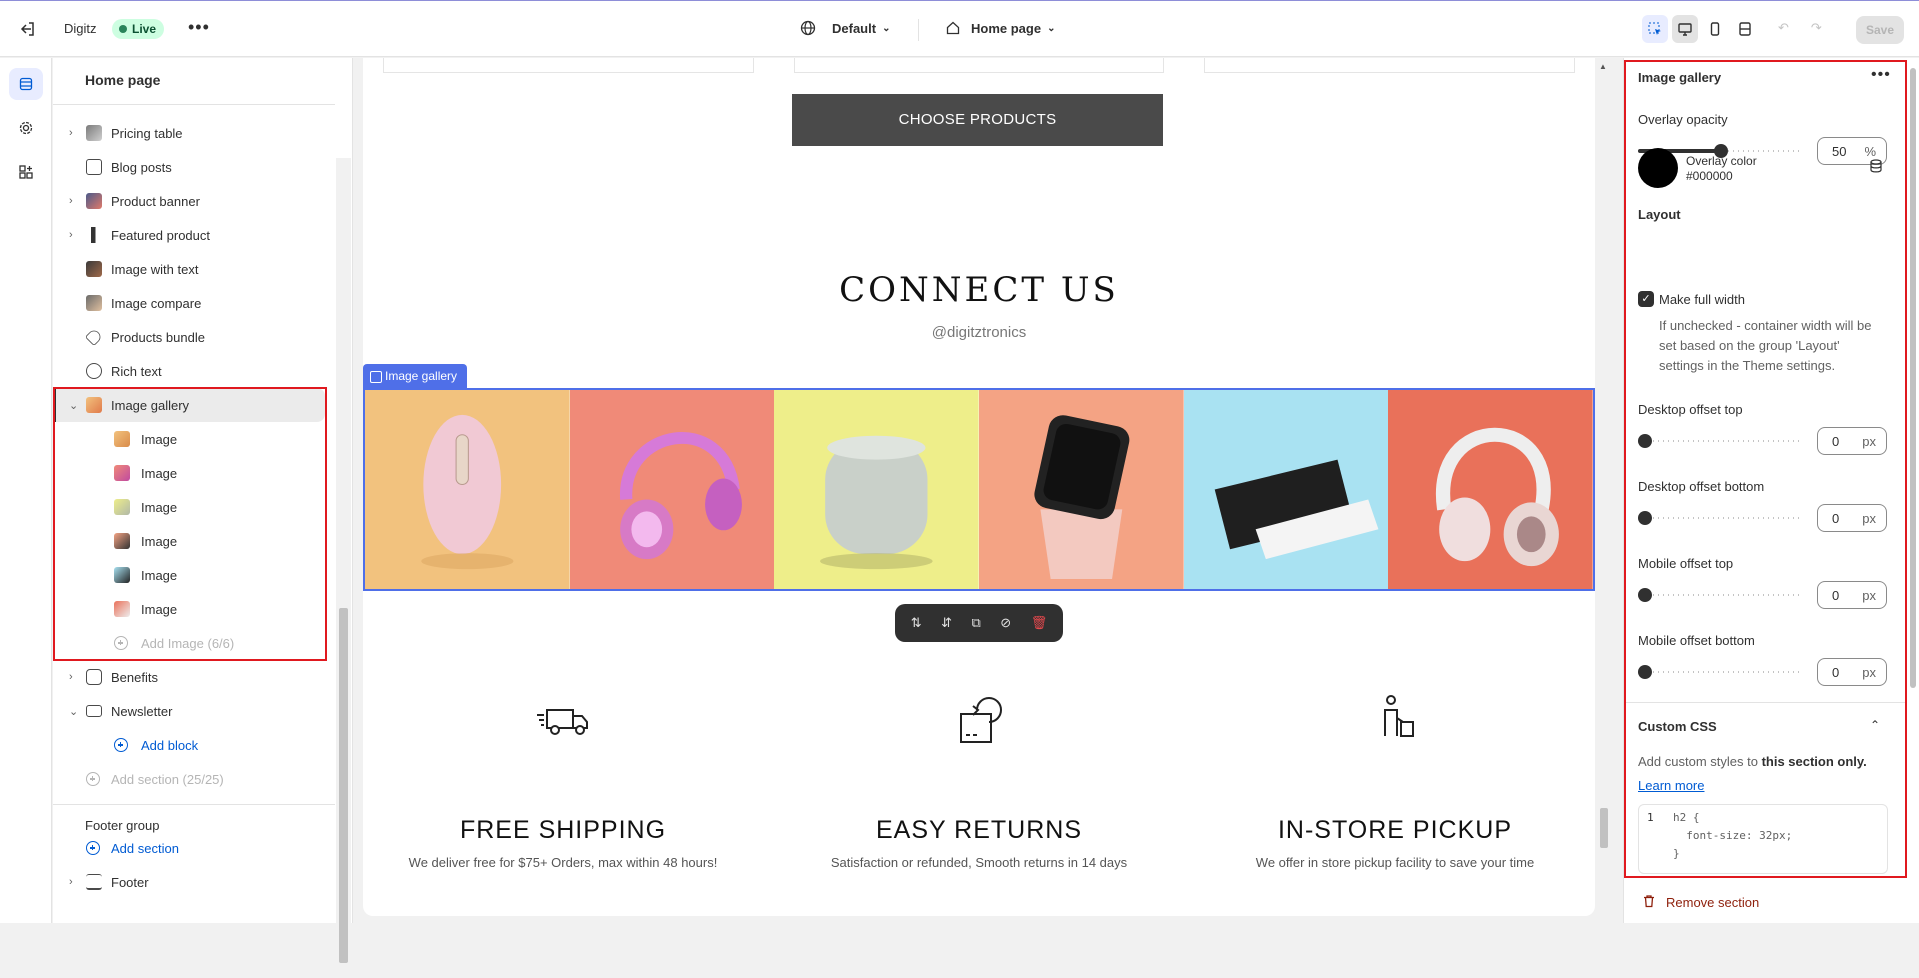 This screenshot has width=1919, height=978. I want to click on section-label-tag: Image gallery, so click(415, 376).